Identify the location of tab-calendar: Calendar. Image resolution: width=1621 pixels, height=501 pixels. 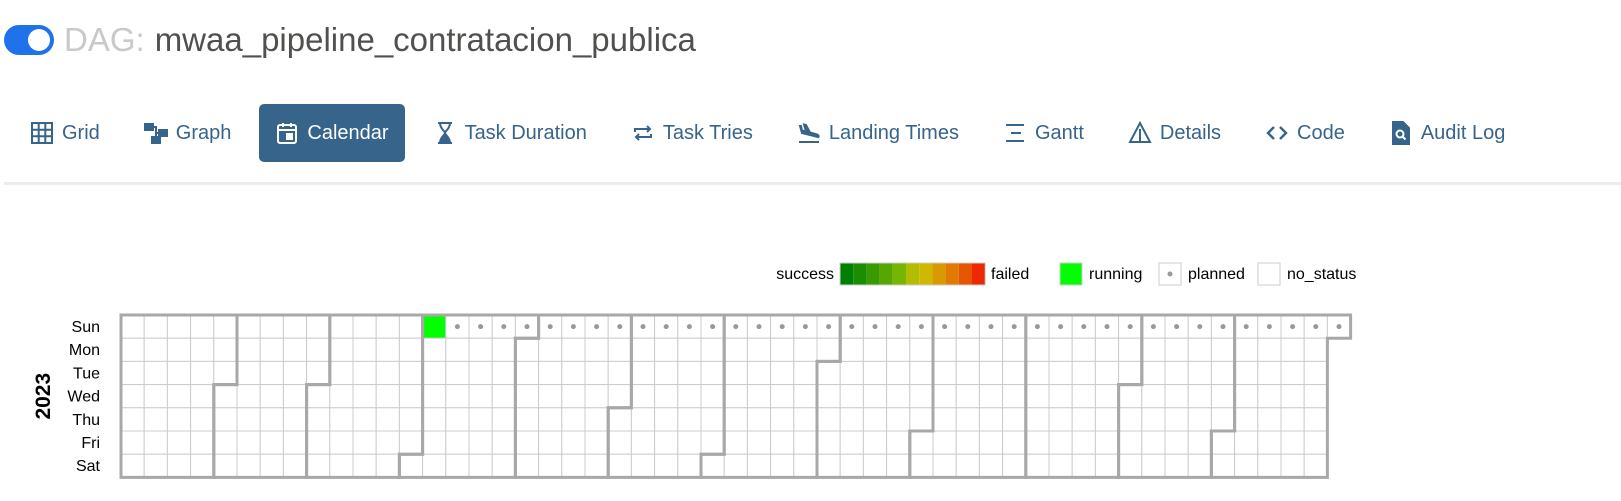
(332, 133).